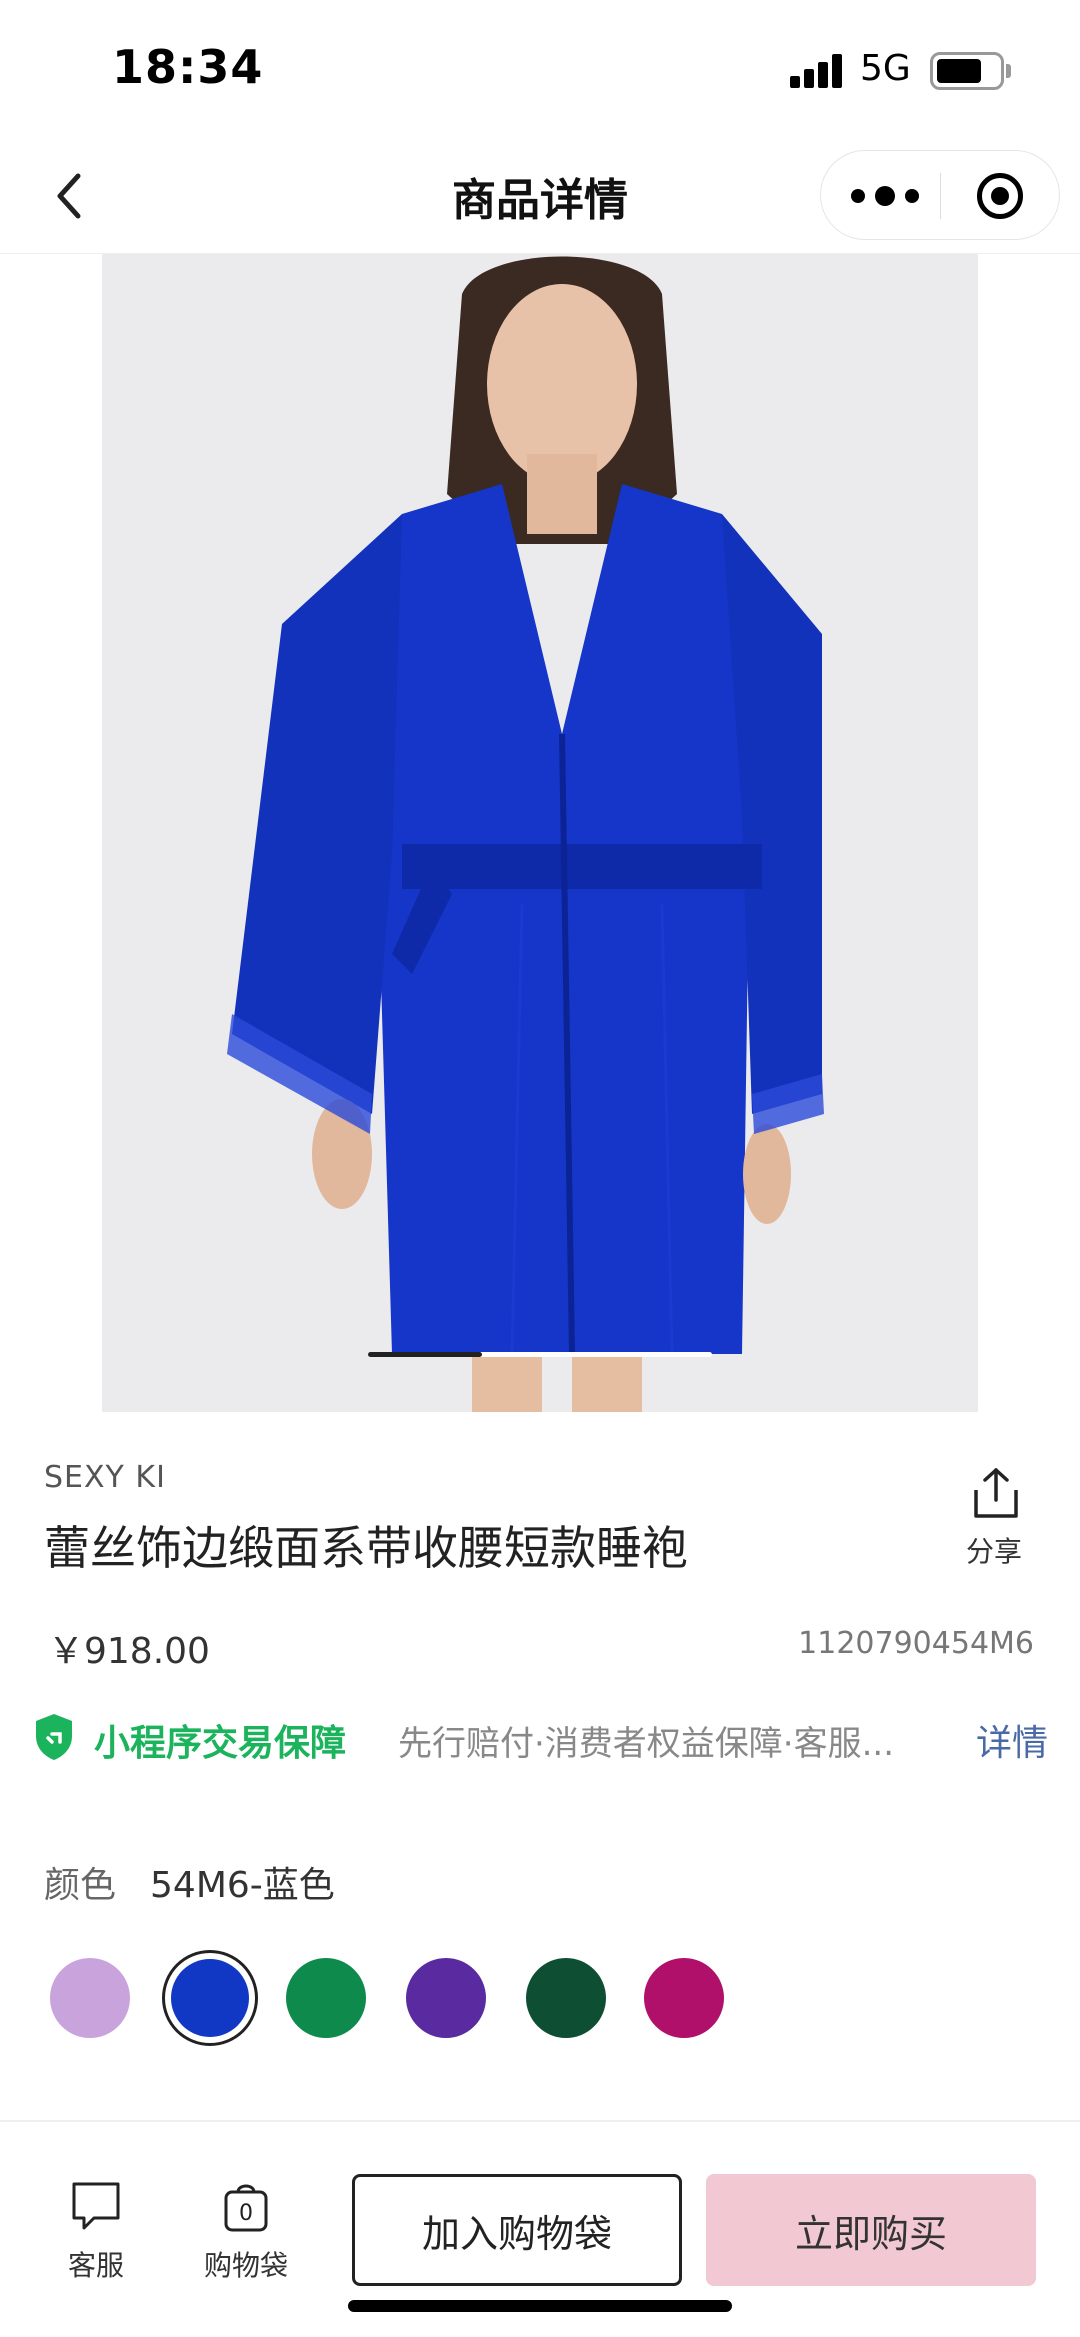 The width and height of the screenshot is (1080, 2337). Describe the element at coordinates (891, 196) in the screenshot. I see `more-icon` at that location.